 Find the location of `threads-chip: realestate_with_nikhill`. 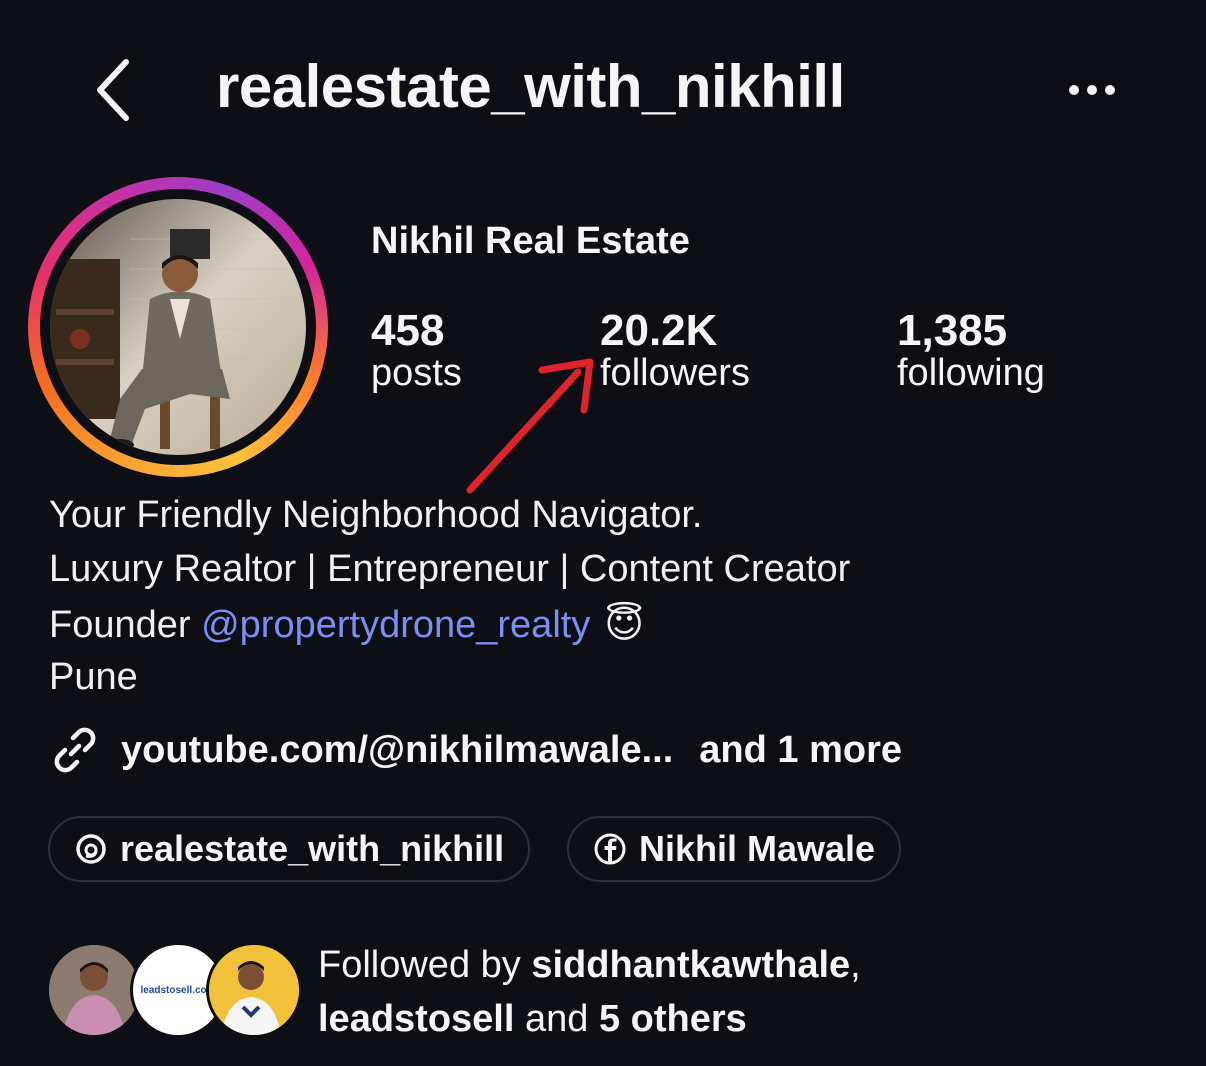

threads-chip: realestate_with_nikhill is located at coordinates (289, 849).